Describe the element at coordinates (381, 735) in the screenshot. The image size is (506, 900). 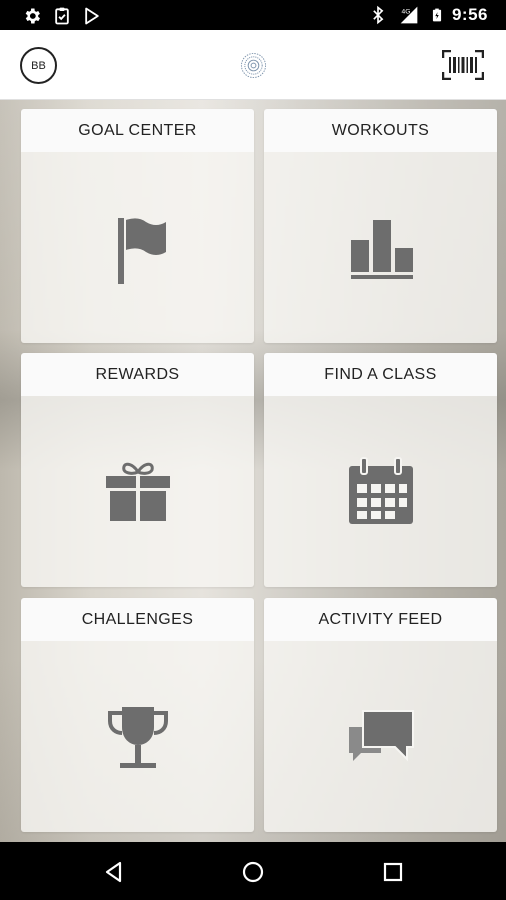
I see `chat-bubbles-icon` at that location.